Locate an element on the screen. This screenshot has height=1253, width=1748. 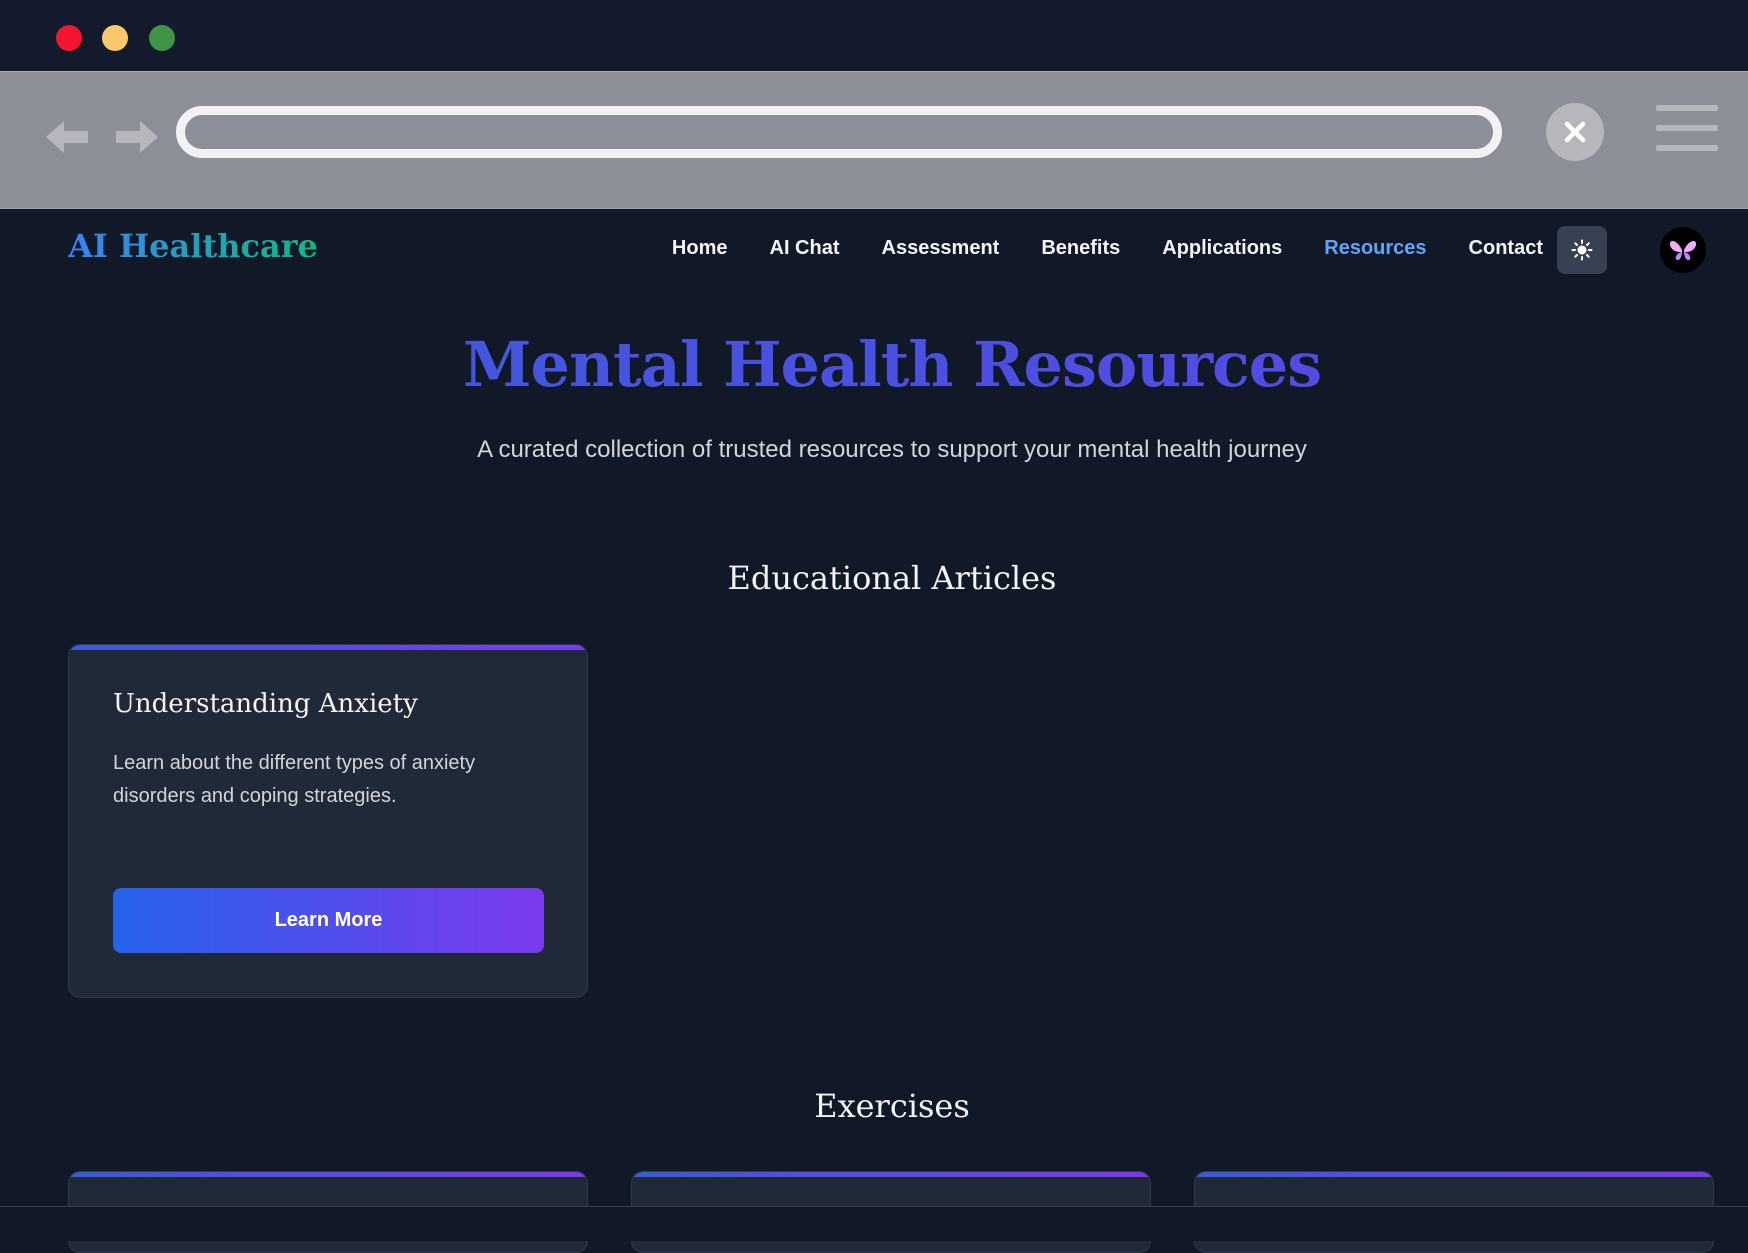
theme-toggle-button is located at coordinates (1582, 250).